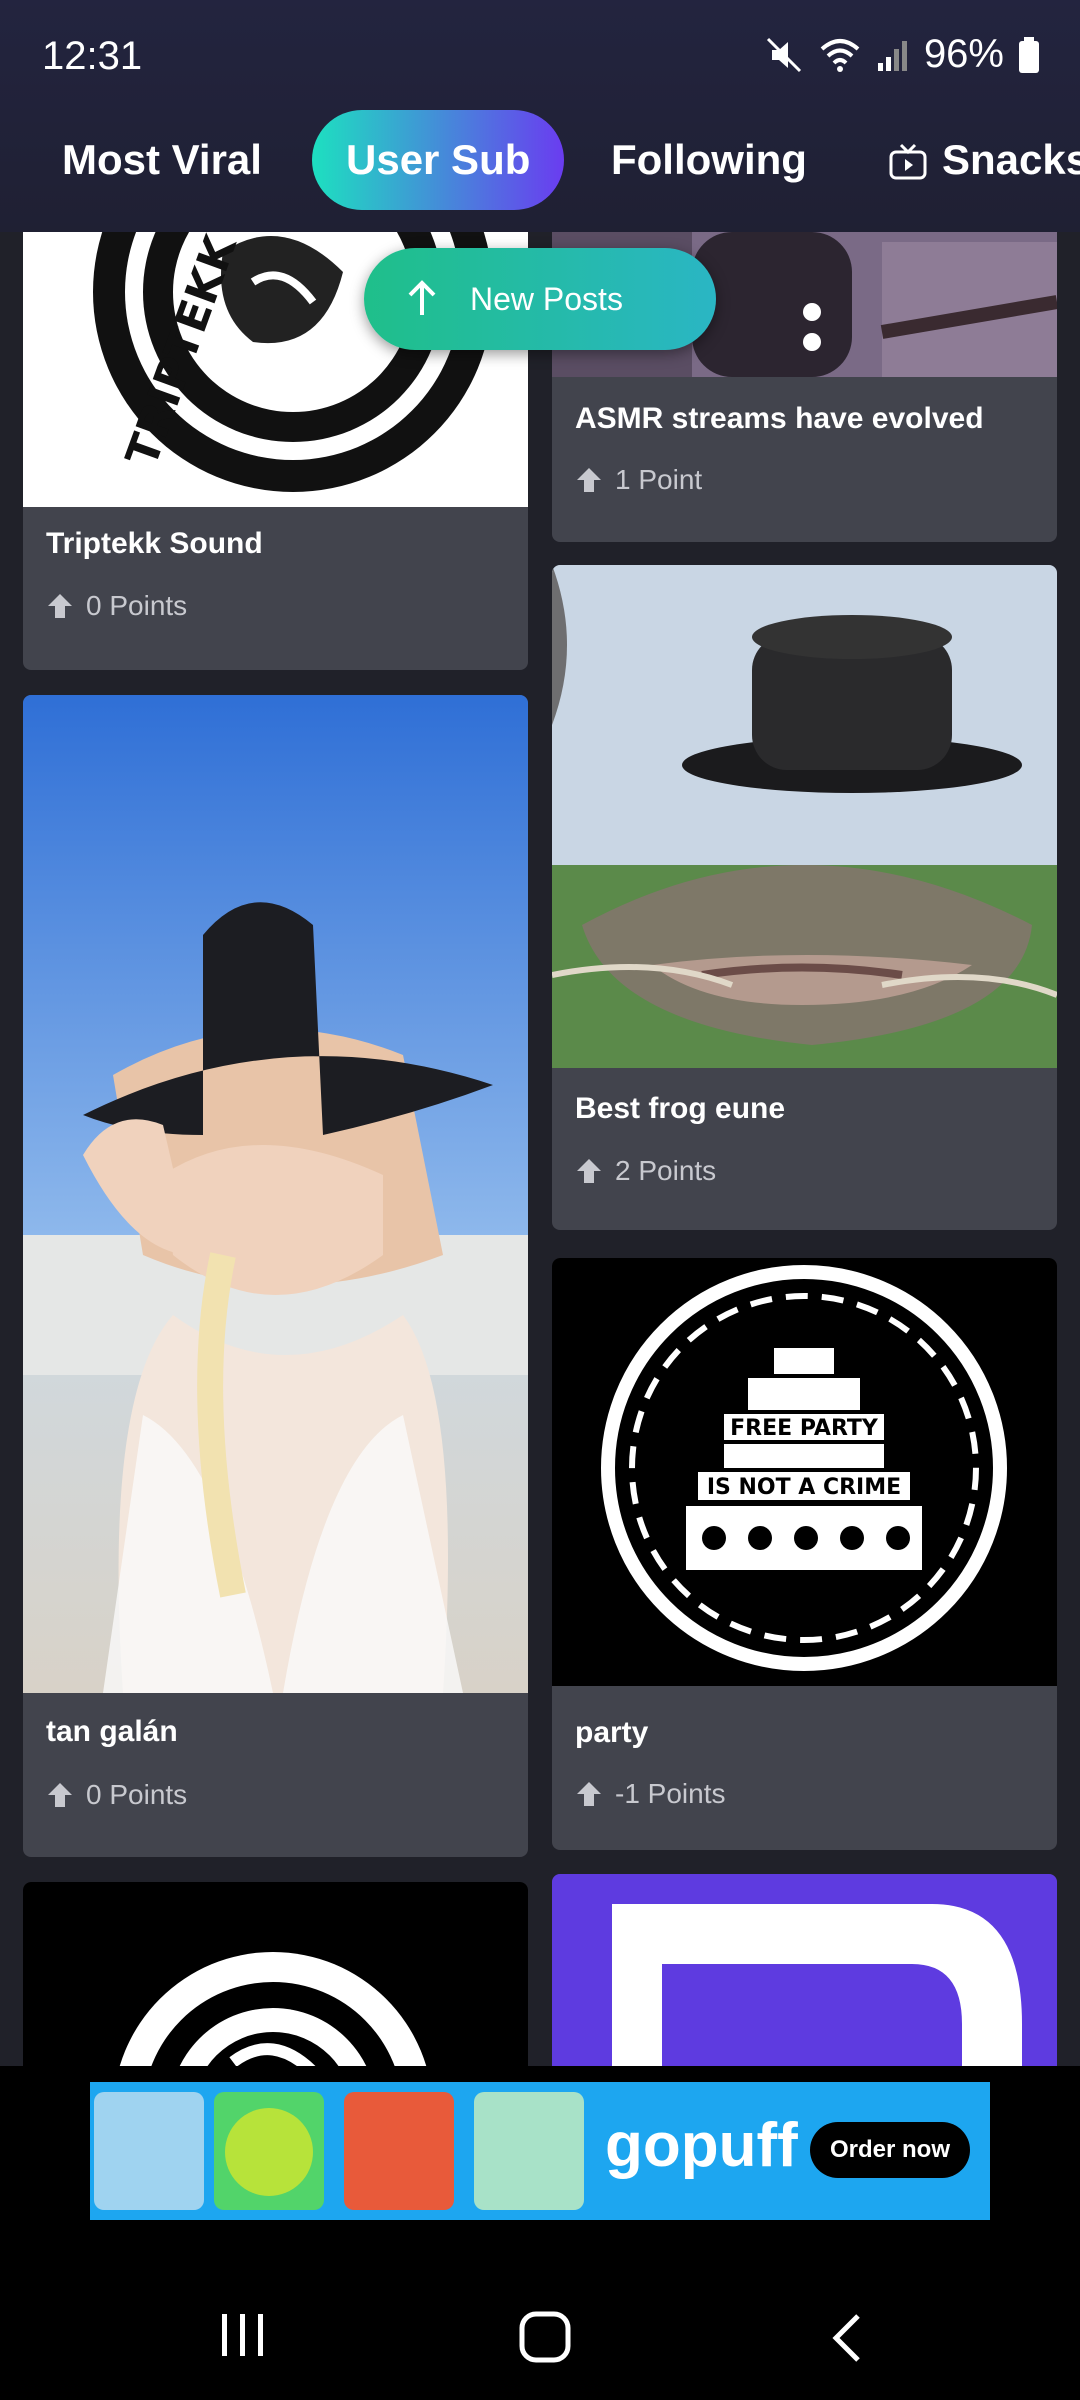  I want to click on status-bar: 12:31 96%, so click(540, 60).